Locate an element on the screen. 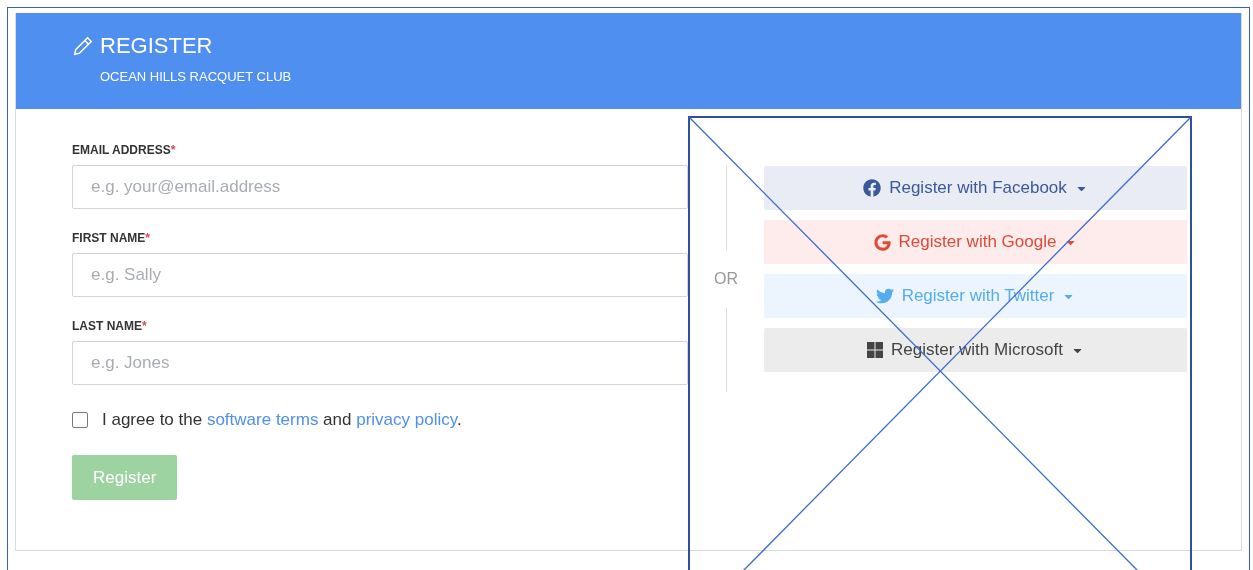 The height and width of the screenshot is (570, 1253). input-field: e.g. Jones is located at coordinates (380, 363).